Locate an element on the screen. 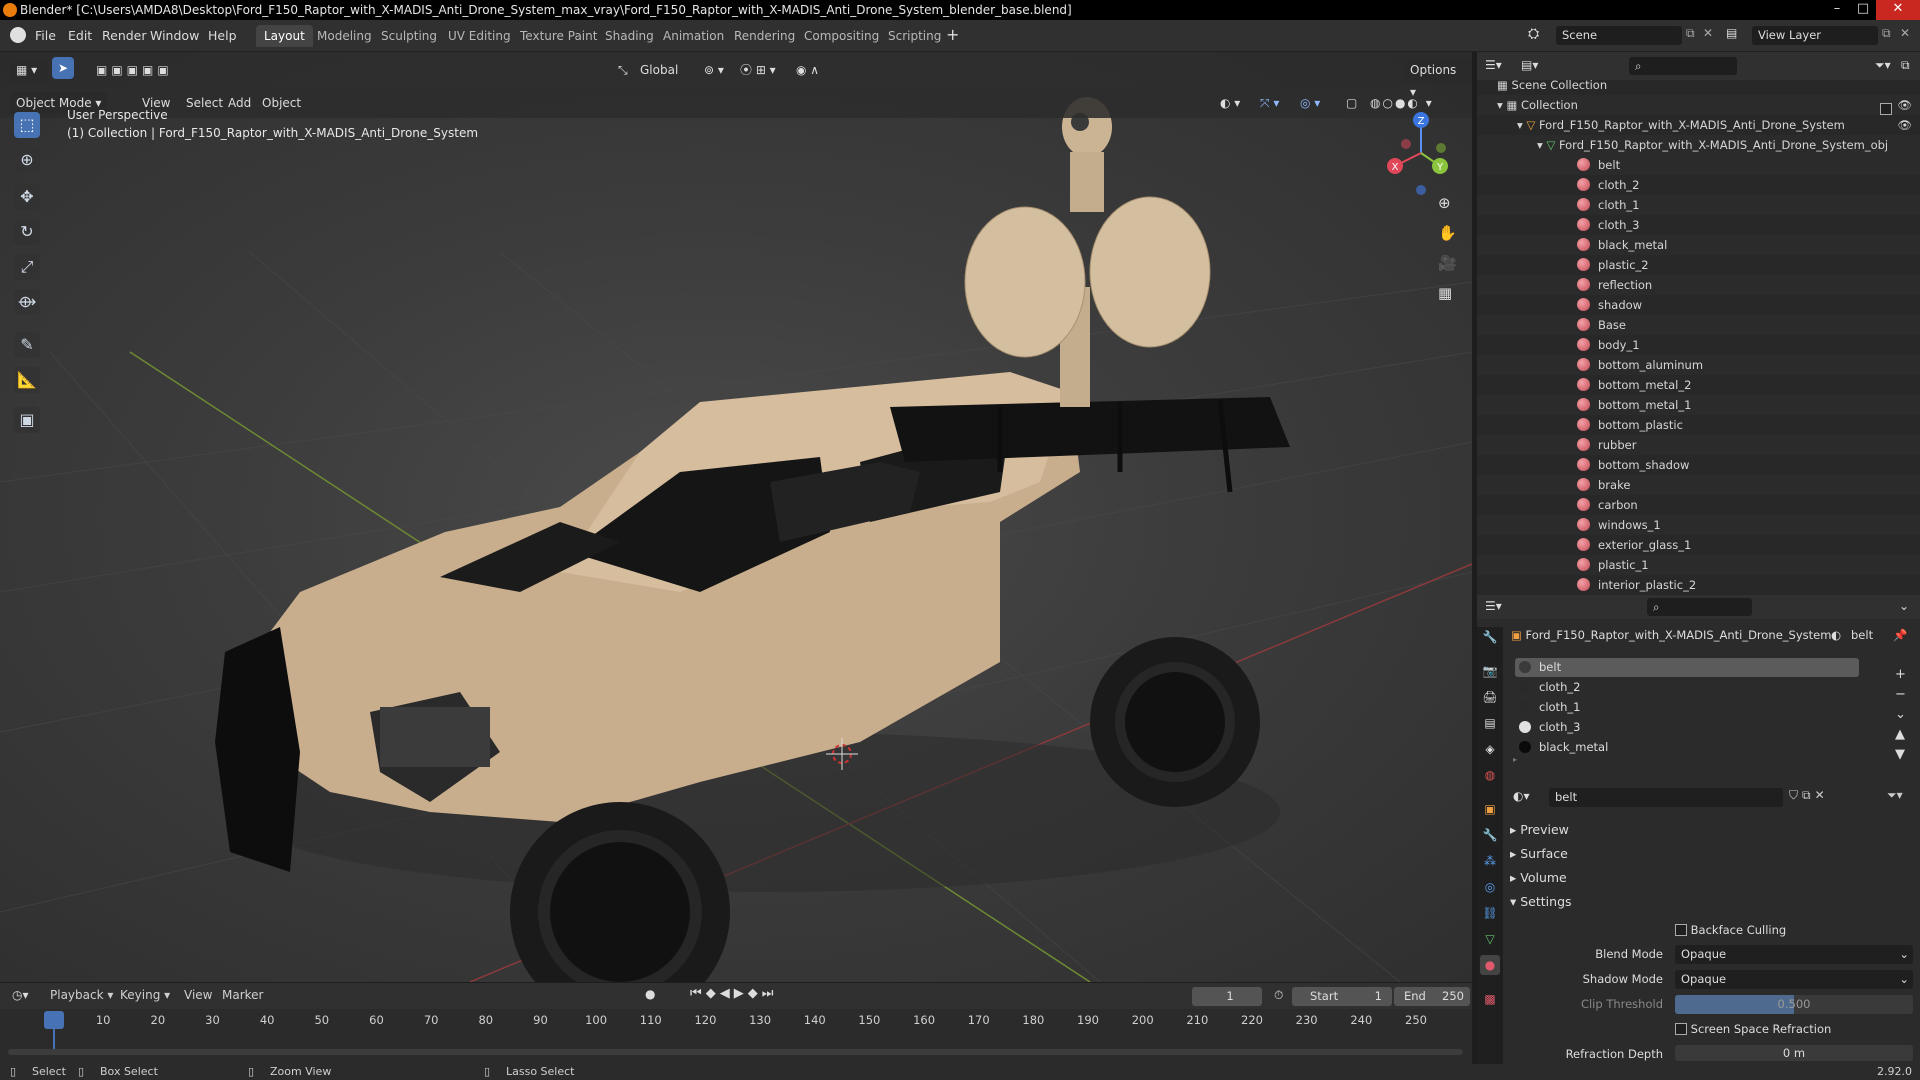  viewport-menu-object: Object is located at coordinates (281, 103).